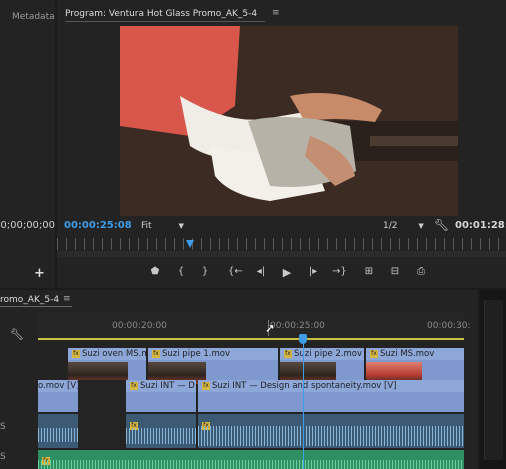  I want to click on timeline-tab: romo_AK_5-4, so click(29, 300).